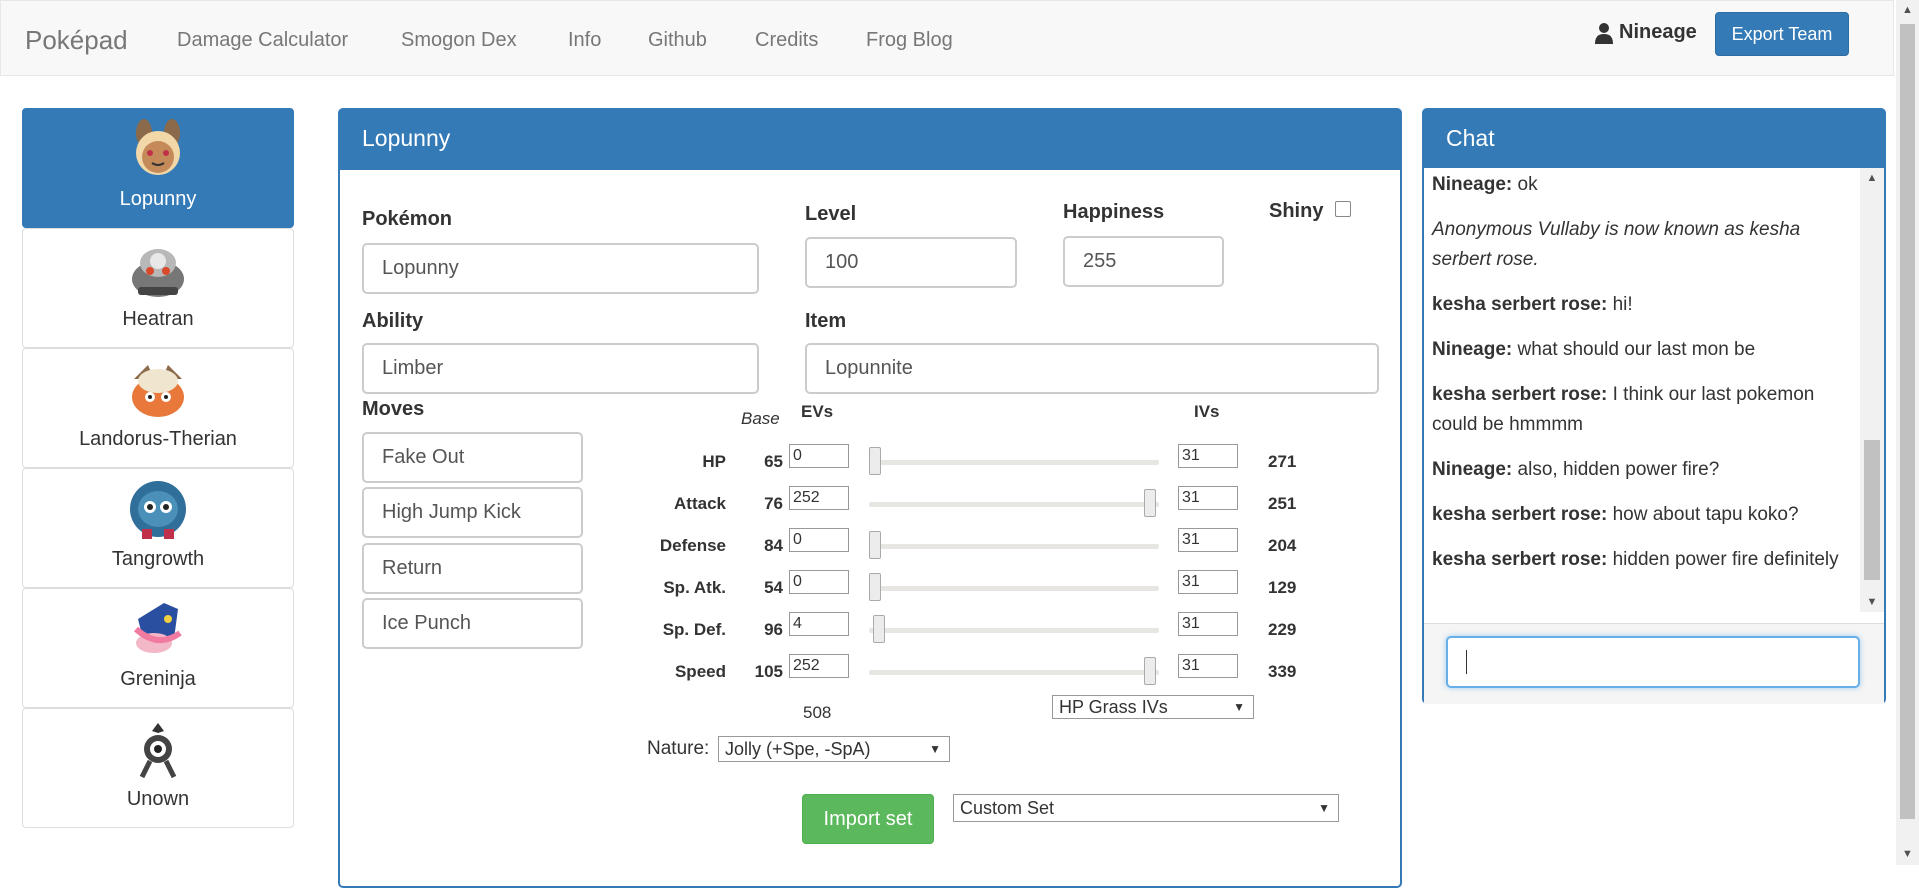 This screenshot has height=888, width=1919. I want to click on page-scrollbar: ▲ ▼, so click(1907, 432).